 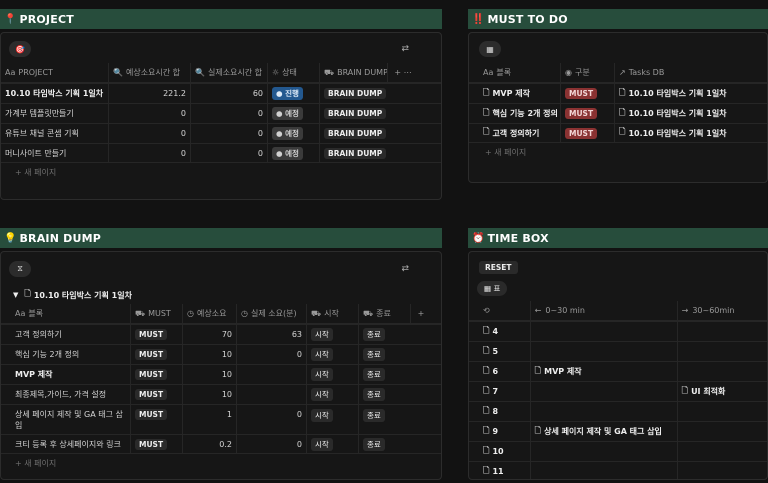 What do you see at coordinates (618, 391) in the screenshot?
I see `table-row: 🗋 7 🗋 UI 최적화` at bounding box center [618, 391].